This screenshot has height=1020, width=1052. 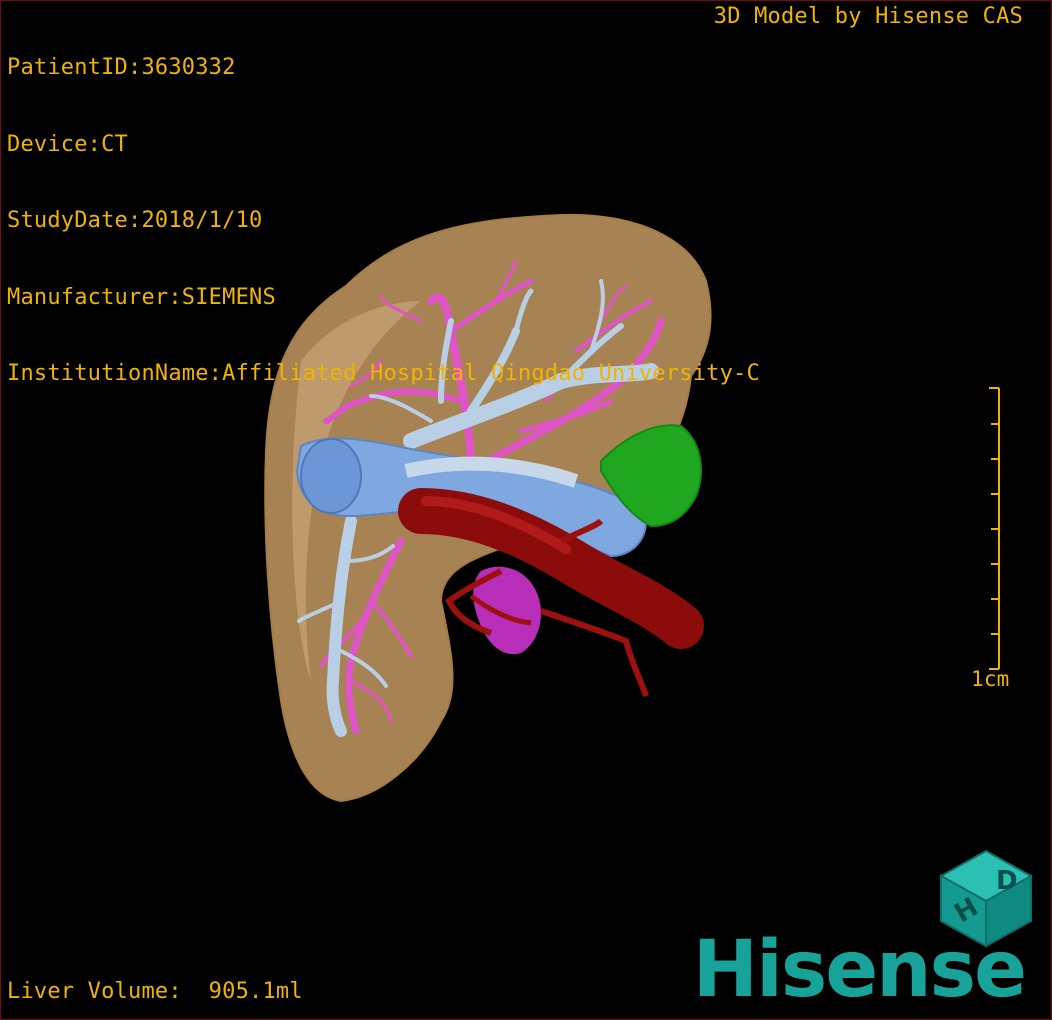 What do you see at coordinates (994, 528) in the screenshot?
I see `scale-bar` at bounding box center [994, 528].